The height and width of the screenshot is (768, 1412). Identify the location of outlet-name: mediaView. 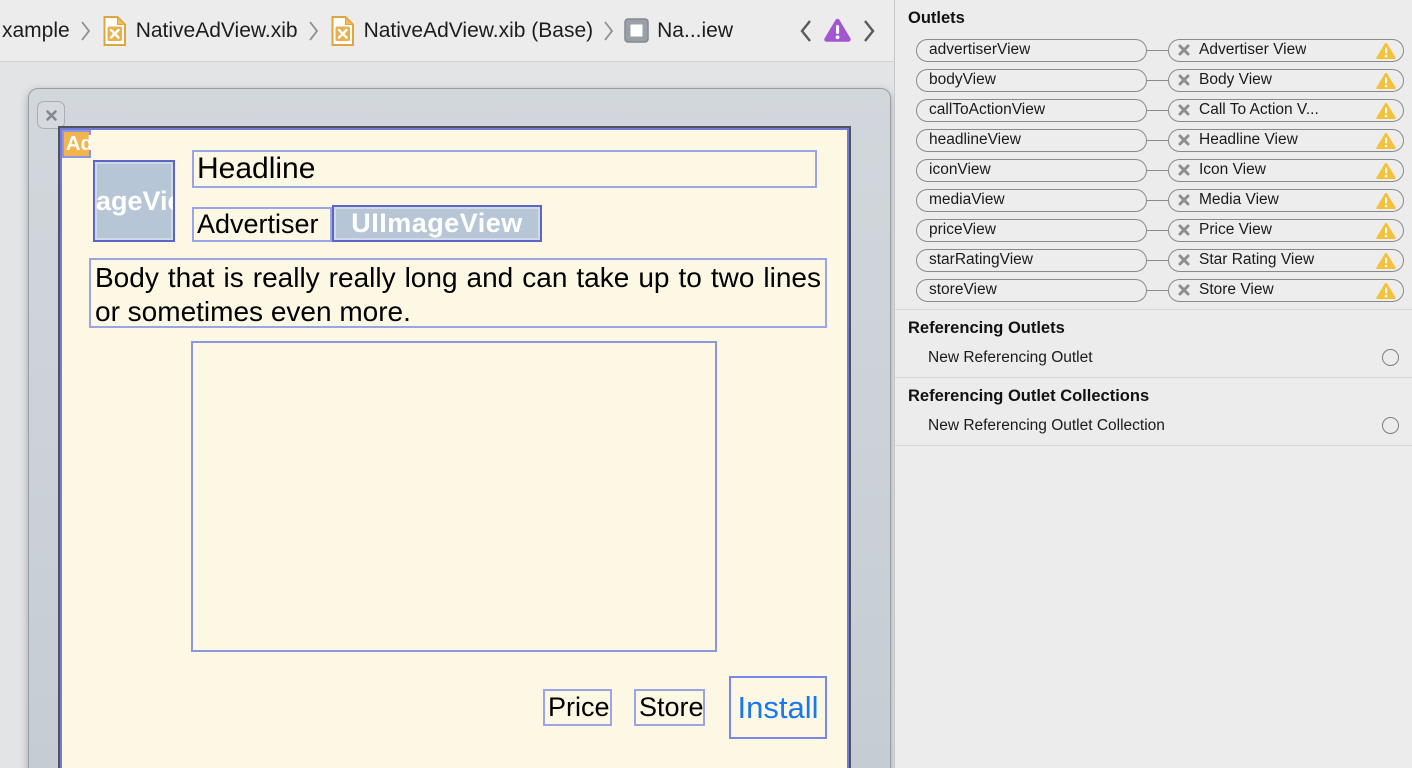
(967, 199).